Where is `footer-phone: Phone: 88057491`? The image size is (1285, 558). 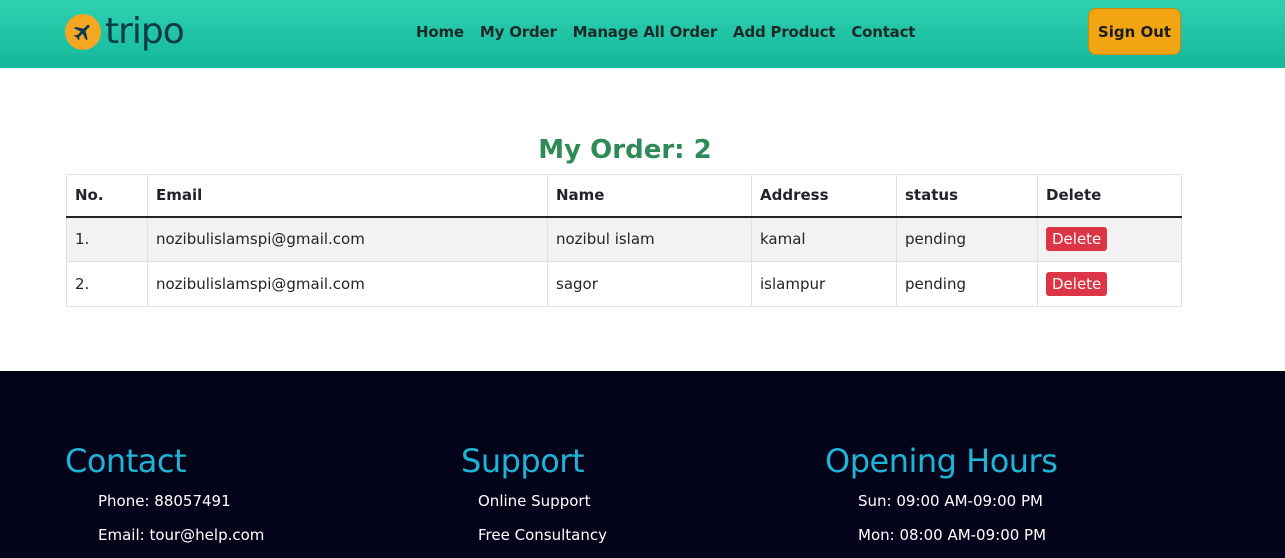
footer-phone: Phone: 88057491 is located at coordinates (164, 501).